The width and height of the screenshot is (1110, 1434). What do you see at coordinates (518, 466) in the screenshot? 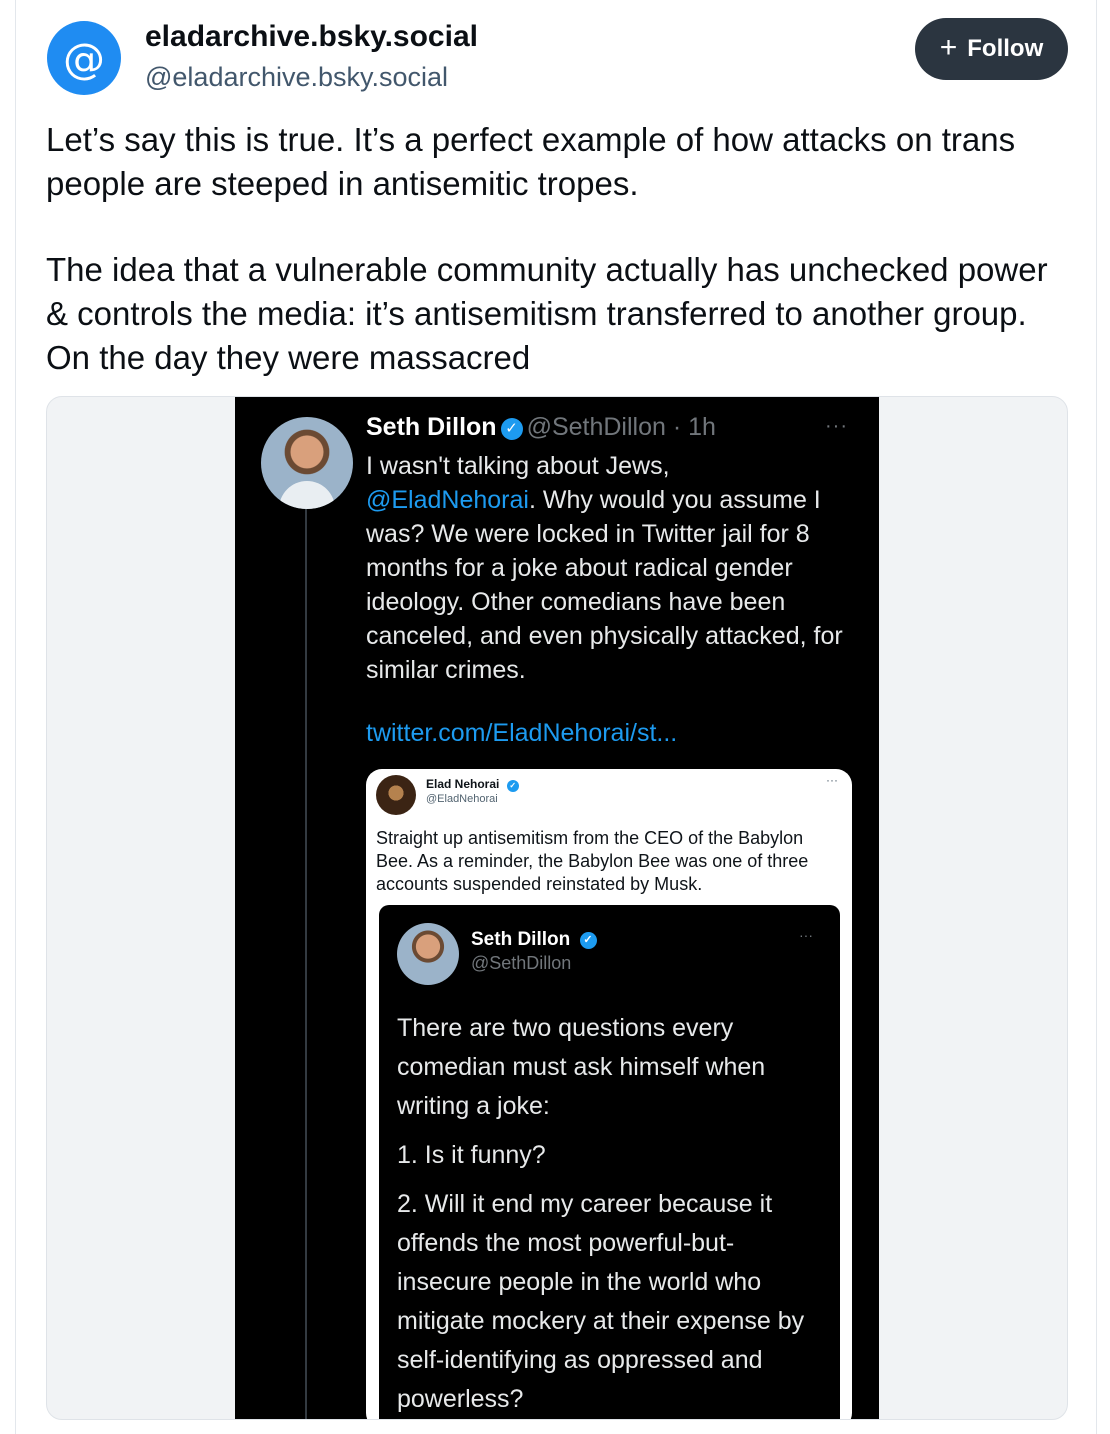
I see `tweet-text-part: I wasn't talking about Jews,` at bounding box center [518, 466].